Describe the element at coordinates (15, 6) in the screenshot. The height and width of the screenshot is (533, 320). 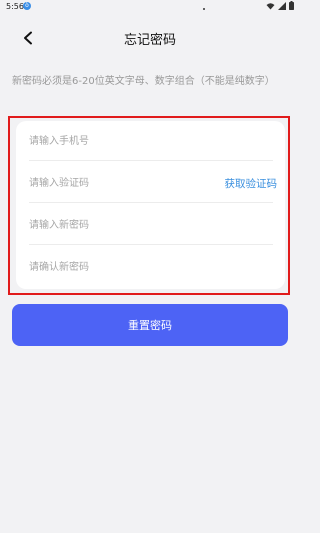
I see `status-time: 5:56` at that location.